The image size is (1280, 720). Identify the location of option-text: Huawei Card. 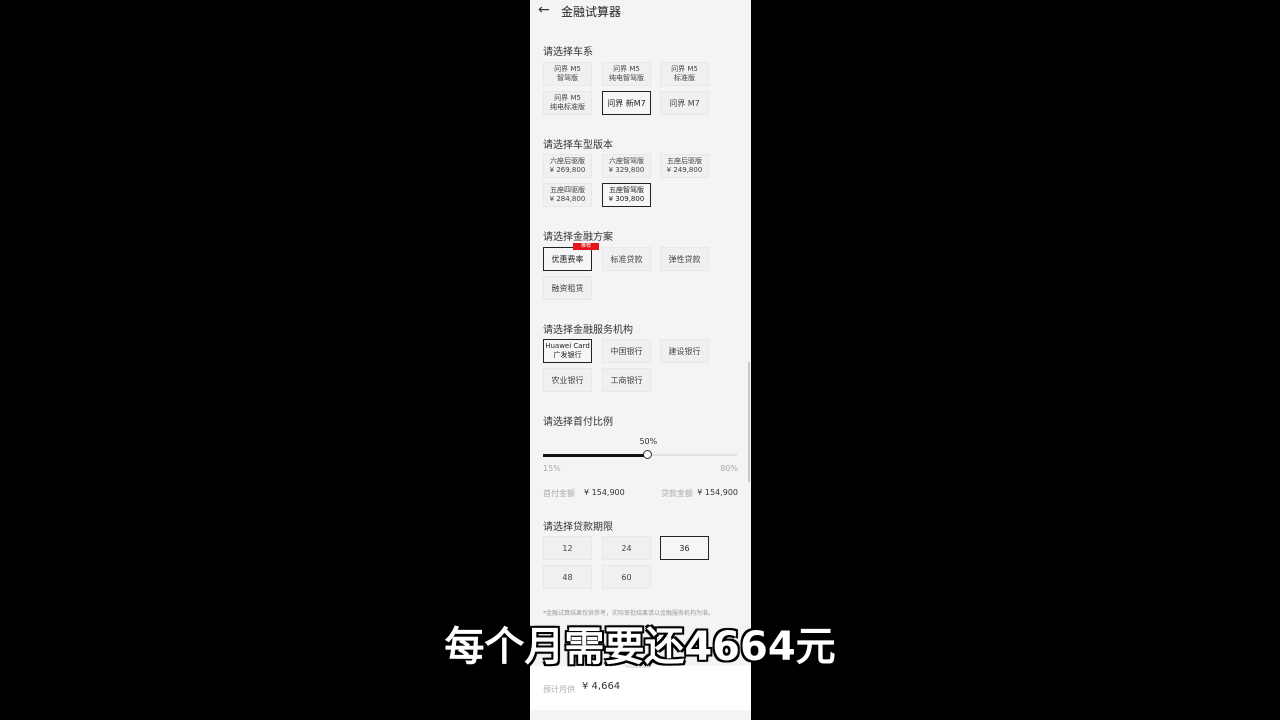
(567, 346).